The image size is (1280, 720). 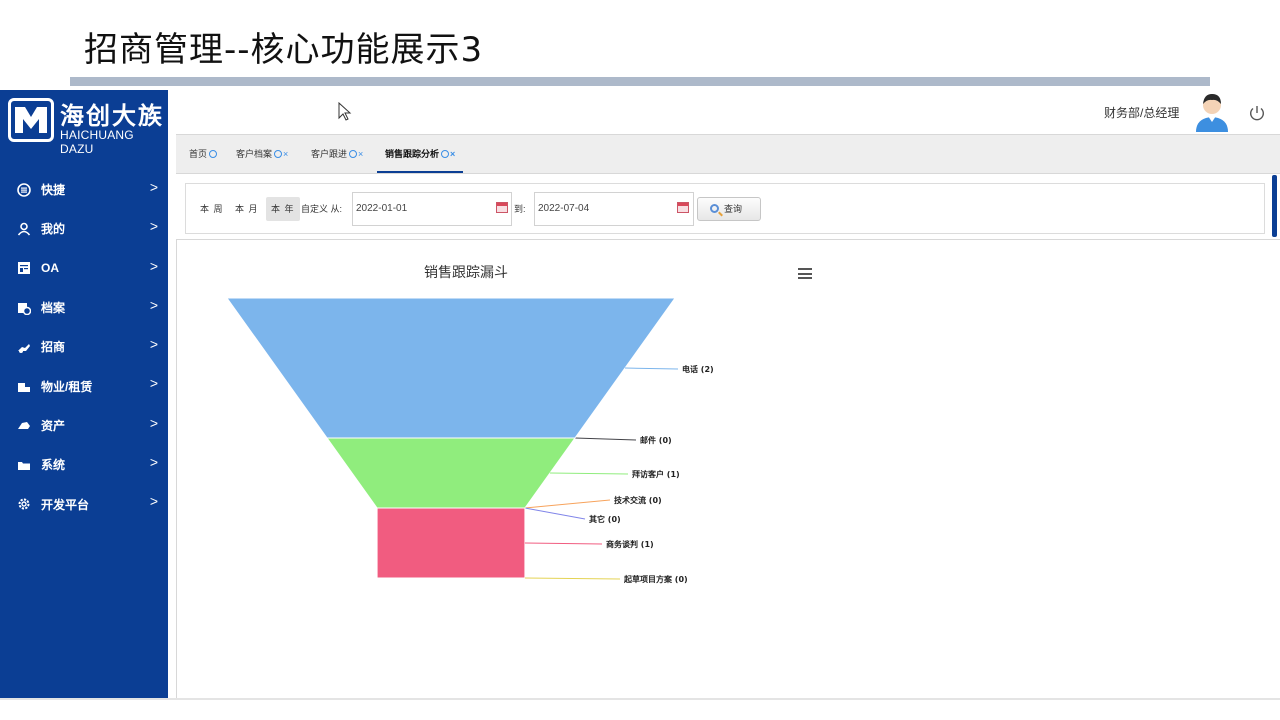 What do you see at coordinates (638, 500) in the screenshot?
I see `funnel-label: 技术交流 (0)` at bounding box center [638, 500].